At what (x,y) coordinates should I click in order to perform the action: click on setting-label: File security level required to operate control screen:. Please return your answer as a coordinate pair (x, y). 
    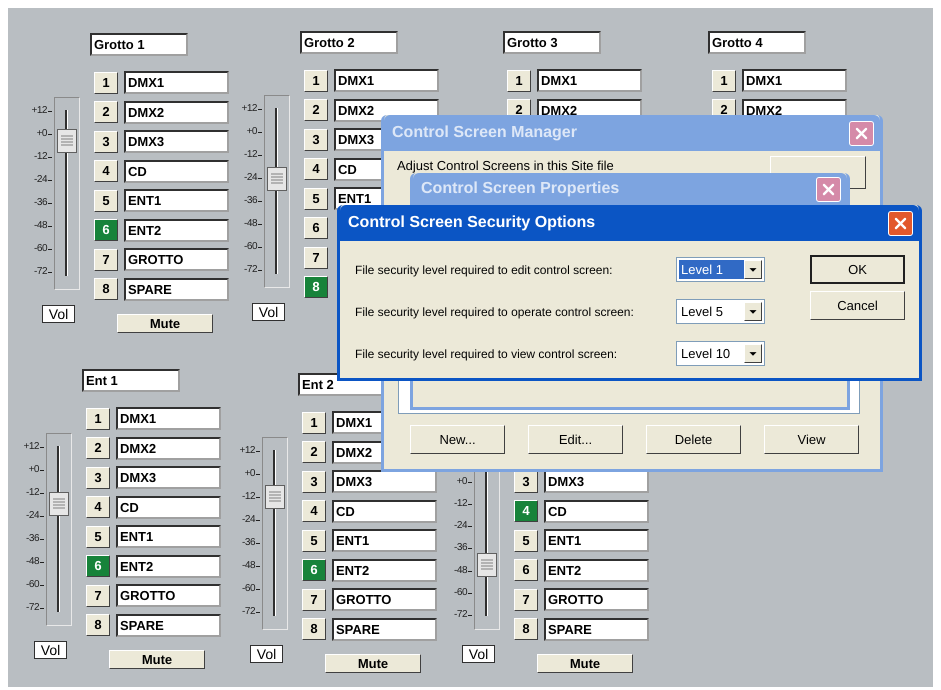
    Looking at the image, I should click on (495, 312).